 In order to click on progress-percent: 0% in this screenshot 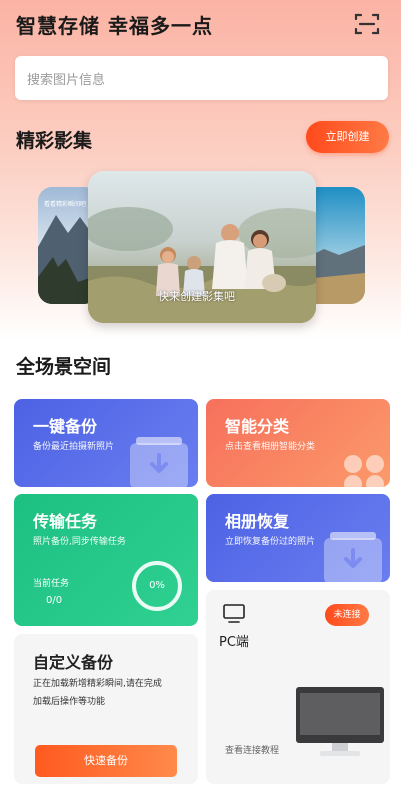, I will do `click(157, 585)`.